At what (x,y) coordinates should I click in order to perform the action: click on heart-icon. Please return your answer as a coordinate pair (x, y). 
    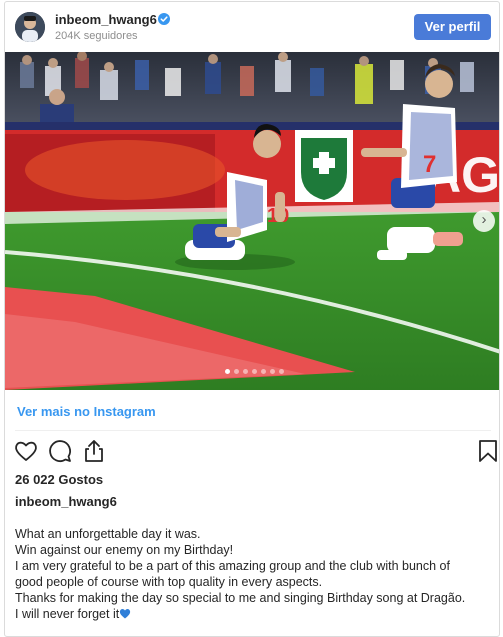
    Looking at the image, I should click on (26, 451).